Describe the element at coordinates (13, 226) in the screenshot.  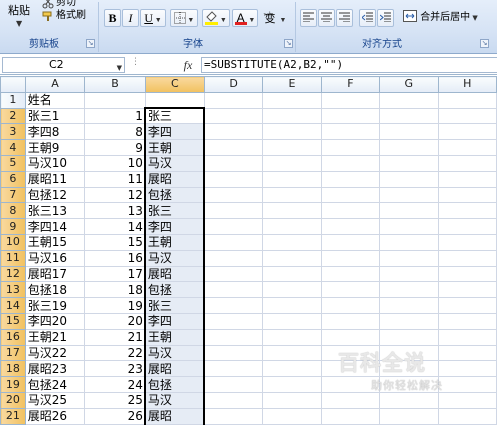
I see `row-header: 9` at that location.